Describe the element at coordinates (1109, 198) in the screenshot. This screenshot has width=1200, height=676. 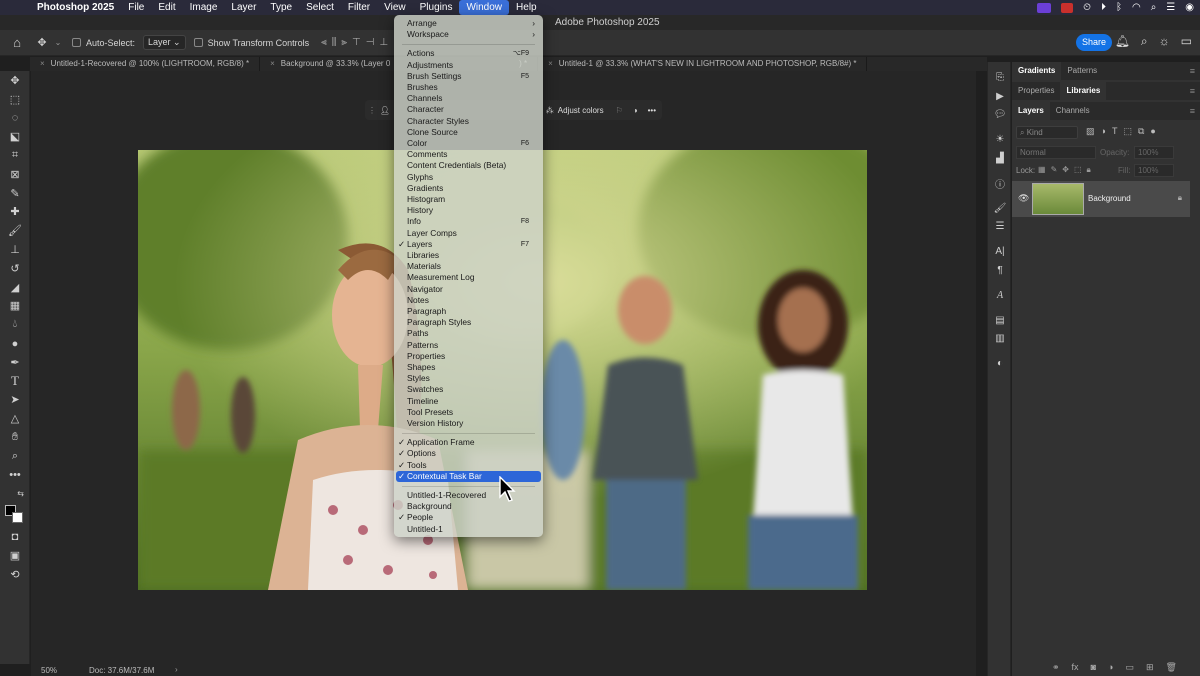
I see `layer-name: Background` at that location.